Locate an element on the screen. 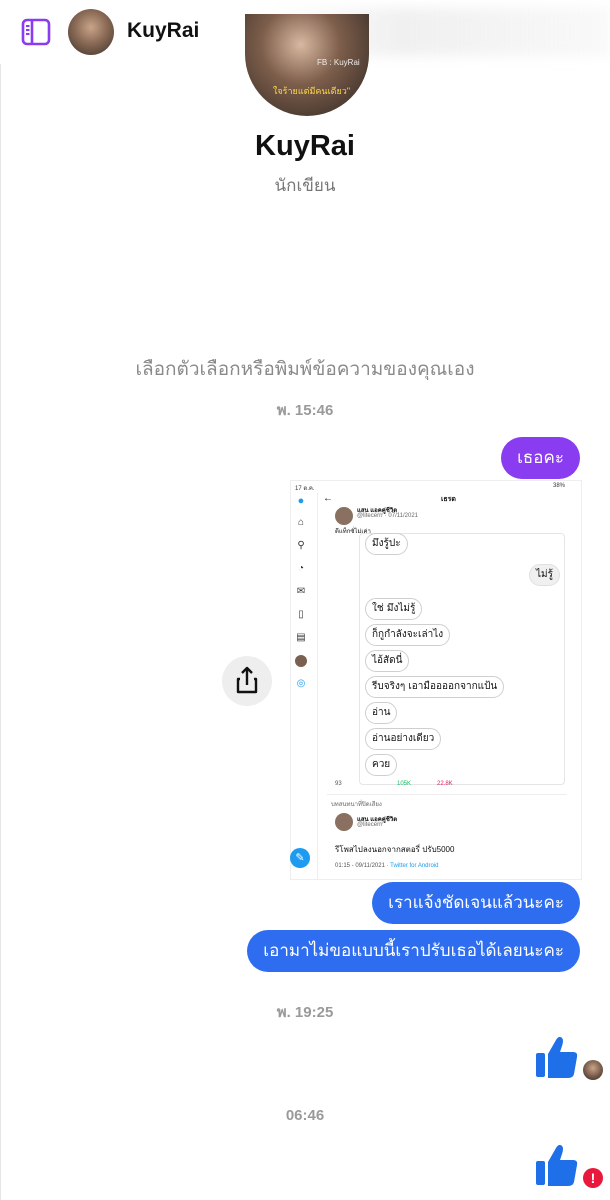 Image resolution: width=610 pixels, height=1200 pixels. profile-name: KuyRai is located at coordinates (305, 146).